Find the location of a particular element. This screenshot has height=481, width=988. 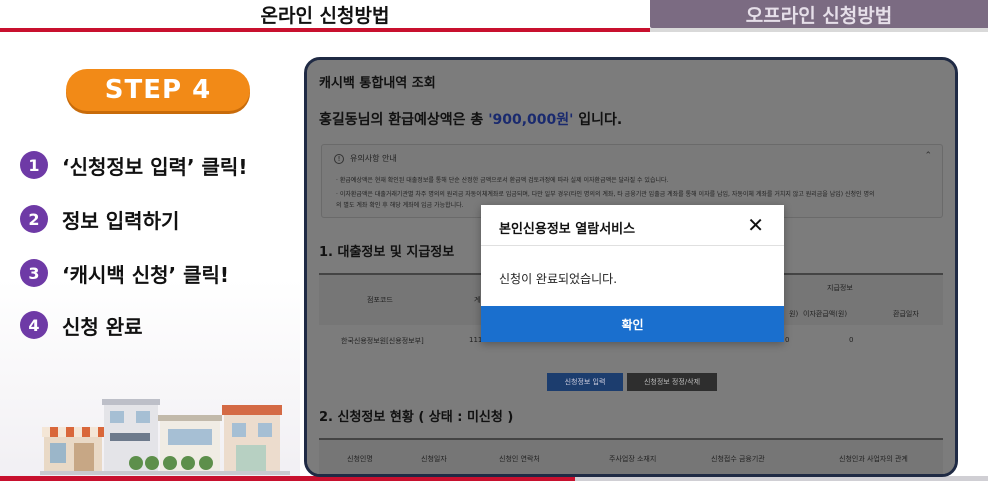

cell-interest: 0 is located at coordinates (851, 340).